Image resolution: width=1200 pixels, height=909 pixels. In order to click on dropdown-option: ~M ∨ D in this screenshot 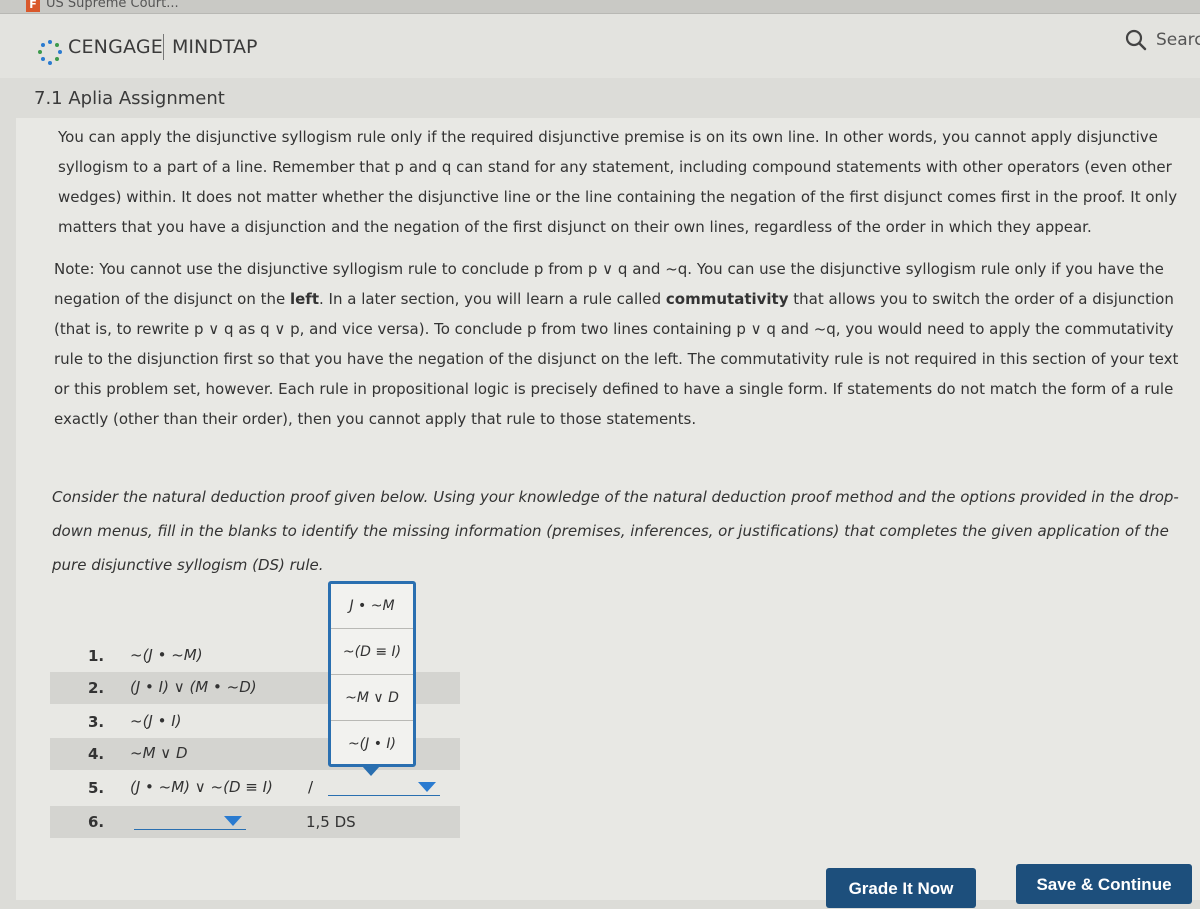, I will do `click(372, 698)`.